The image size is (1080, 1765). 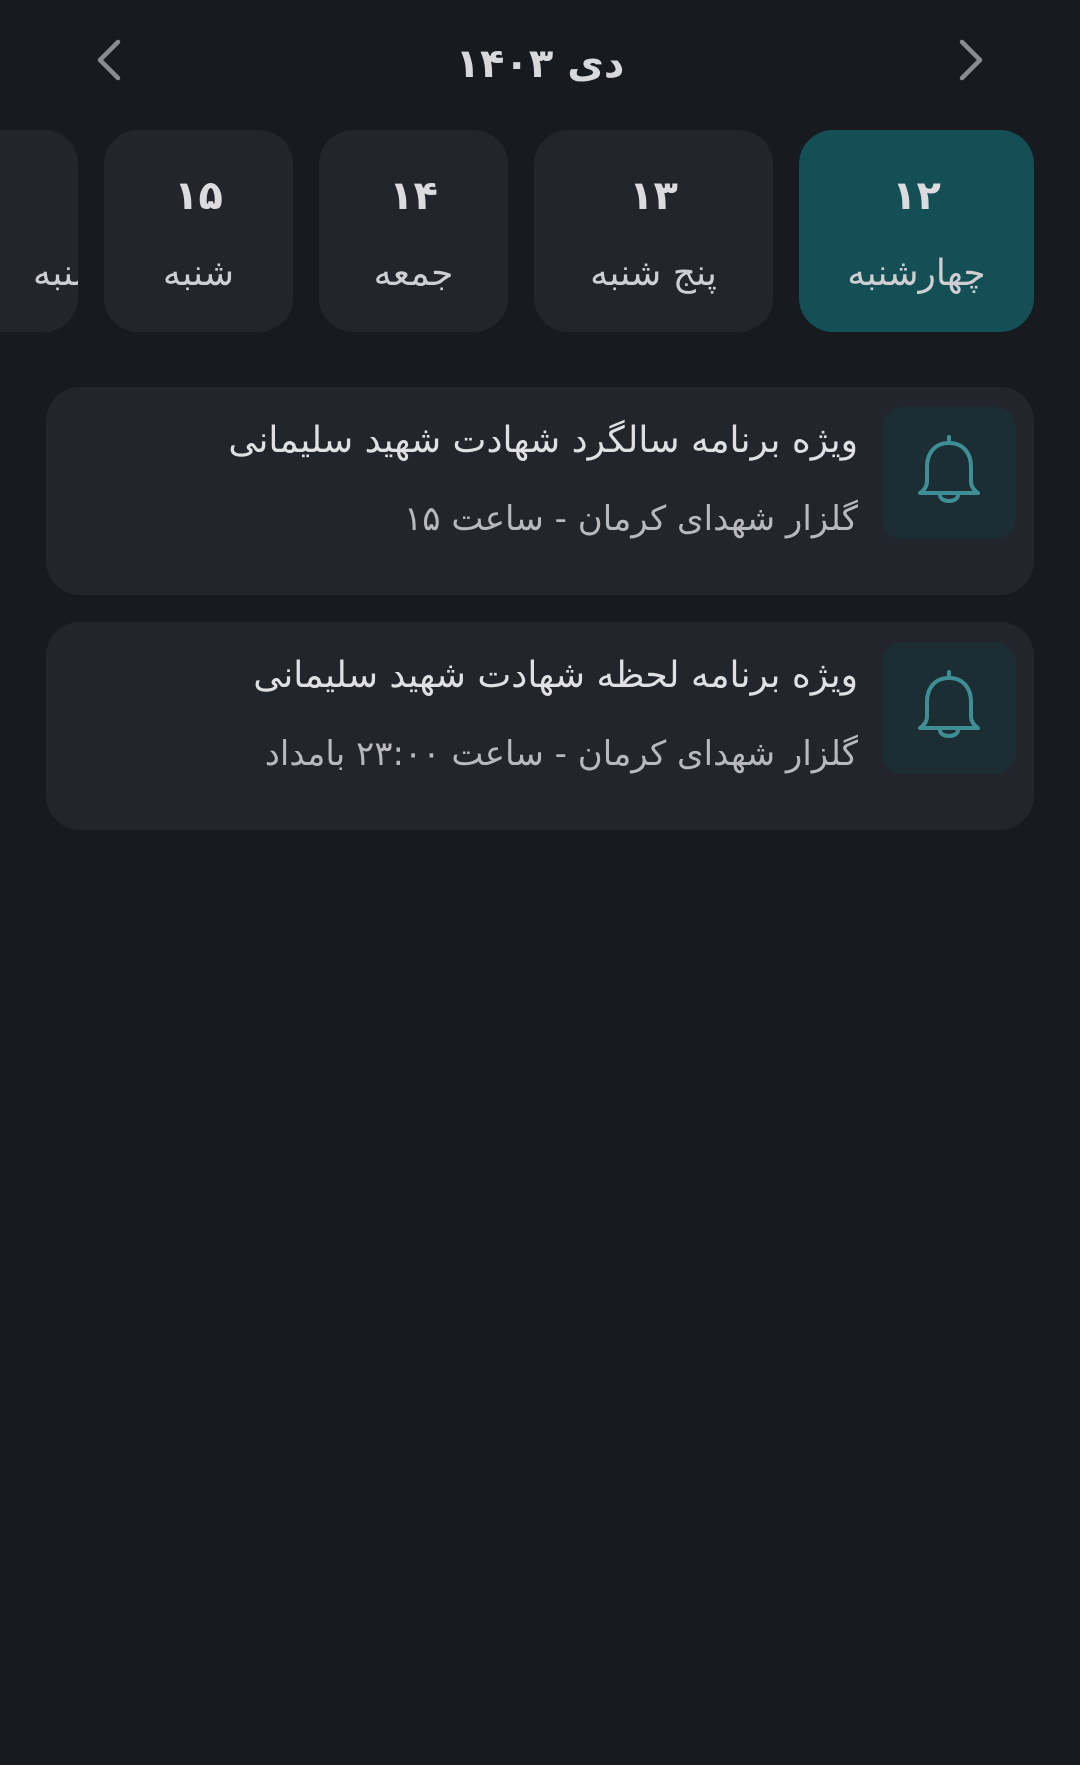 I want to click on next-month-button, so click(x=970, y=60).